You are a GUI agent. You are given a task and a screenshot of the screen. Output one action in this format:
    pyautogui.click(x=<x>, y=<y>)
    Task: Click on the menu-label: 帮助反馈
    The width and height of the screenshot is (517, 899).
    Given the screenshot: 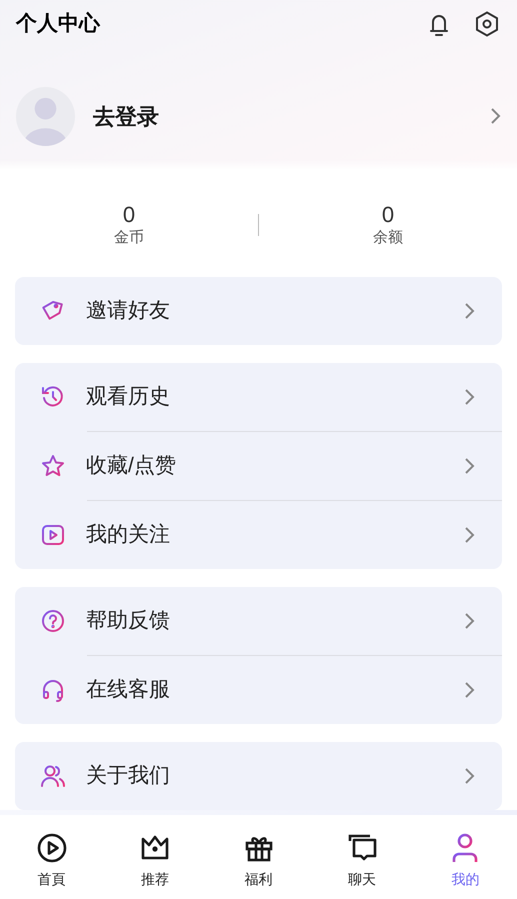 What is the action you would take?
    pyautogui.click(x=128, y=621)
    